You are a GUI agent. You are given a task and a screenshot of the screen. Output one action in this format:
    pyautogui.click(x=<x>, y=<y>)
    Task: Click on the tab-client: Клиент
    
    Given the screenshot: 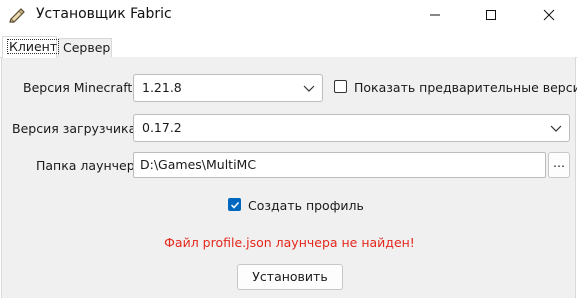 What is the action you would take?
    pyautogui.click(x=31, y=47)
    